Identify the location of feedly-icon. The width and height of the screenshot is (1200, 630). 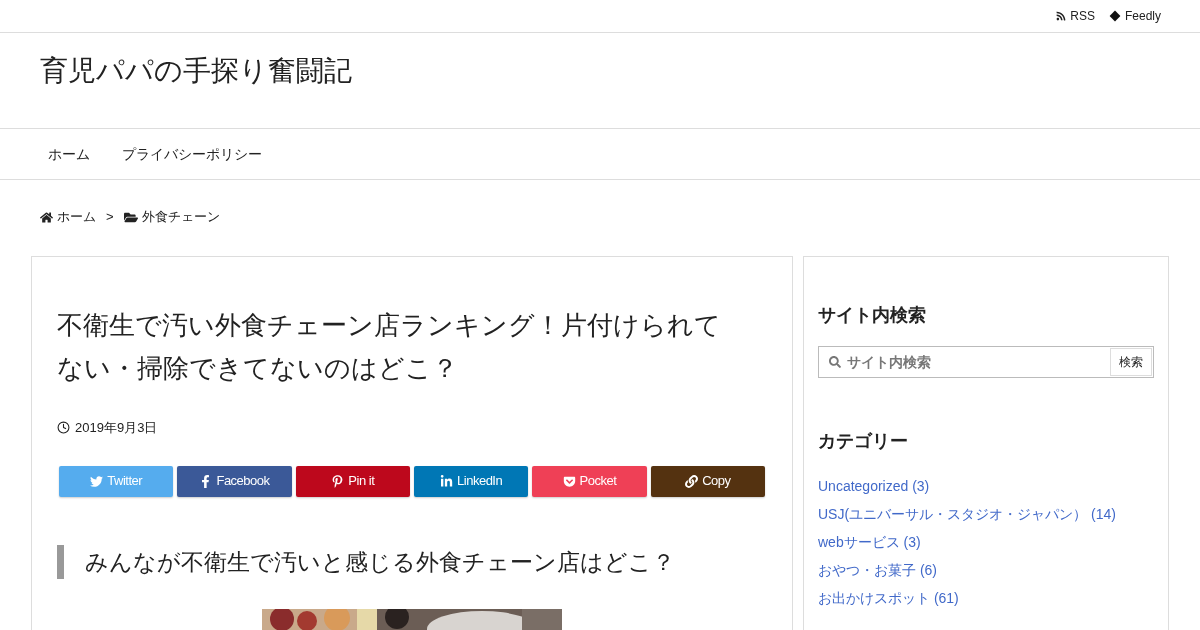
(1114, 16).